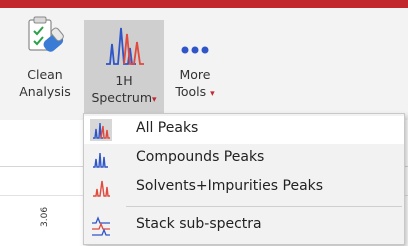 The height and width of the screenshot is (246, 408). What do you see at coordinates (45, 40) in the screenshot?
I see `clean-analysis-icon` at bounding box center [45, 40].